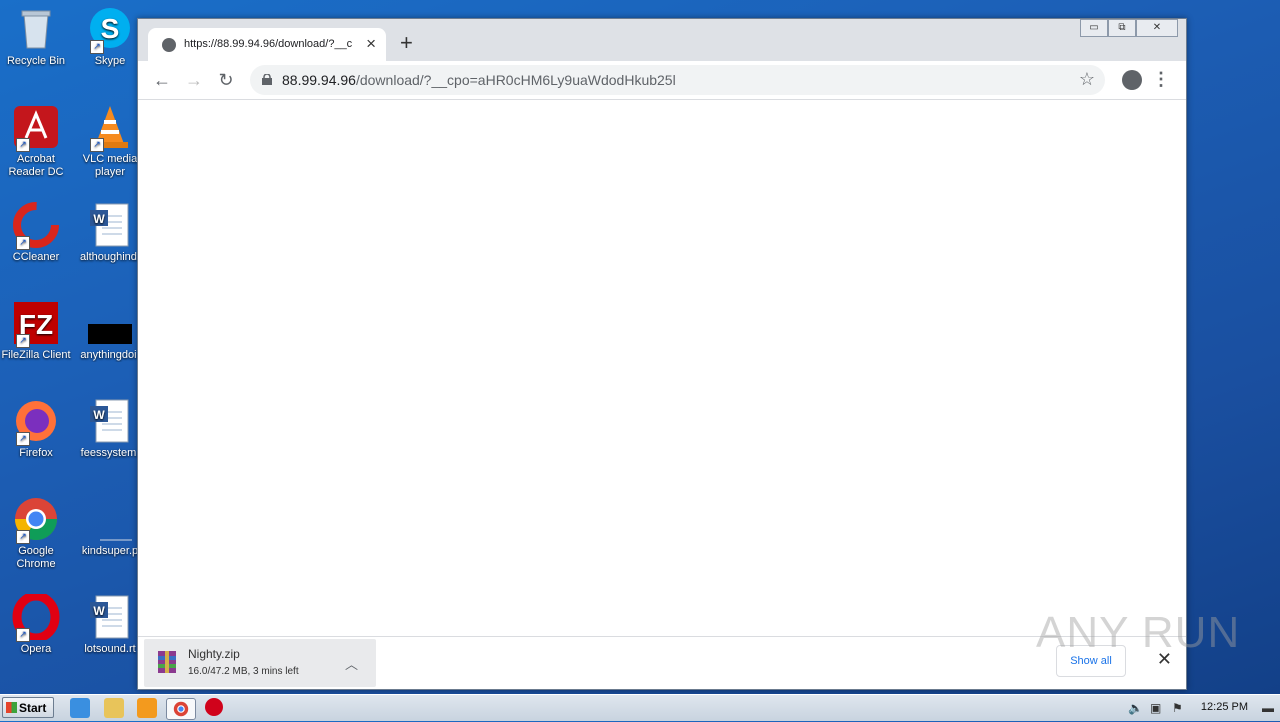 This screenshot has height=722, width=1280. Describe the element at coordinates (1224, 707) in the screenshot. I see `clock: 12:25 PM` at that location.